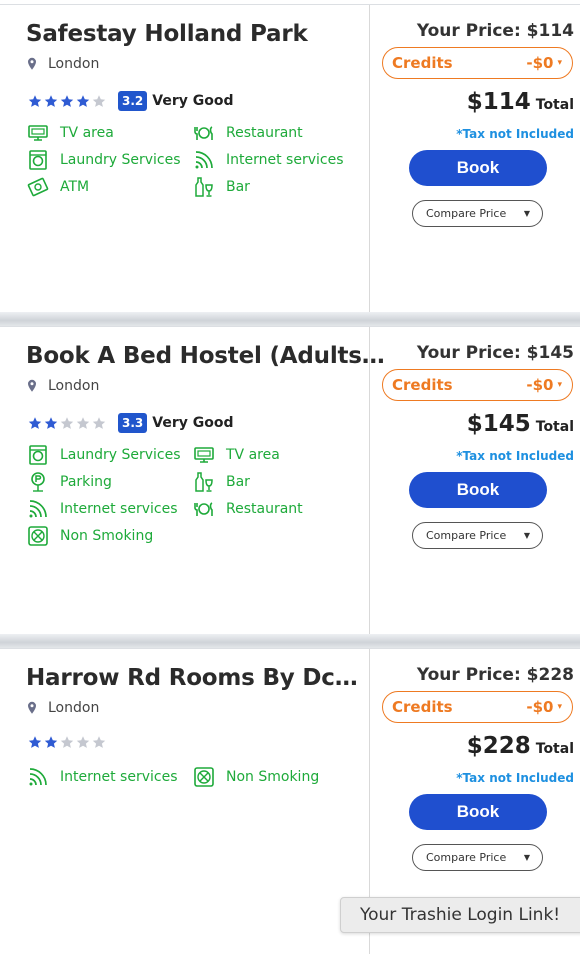 The height and width of the screenshot is (954, 580). I want to click on total-price: $228 Total, so click(520, 746).